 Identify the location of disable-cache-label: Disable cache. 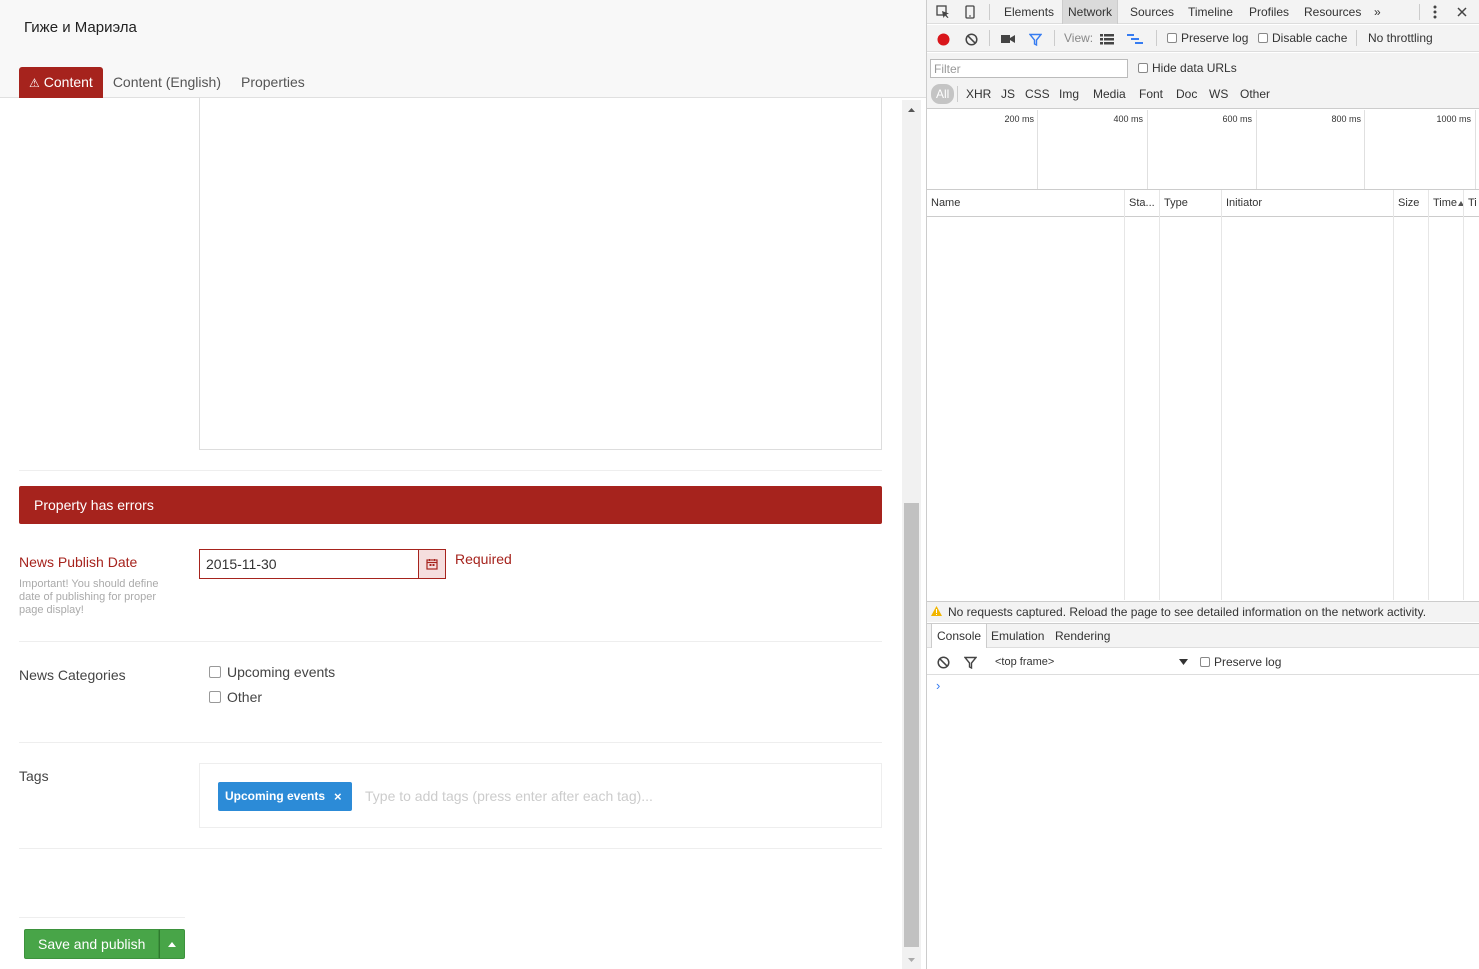
(1310, 38).